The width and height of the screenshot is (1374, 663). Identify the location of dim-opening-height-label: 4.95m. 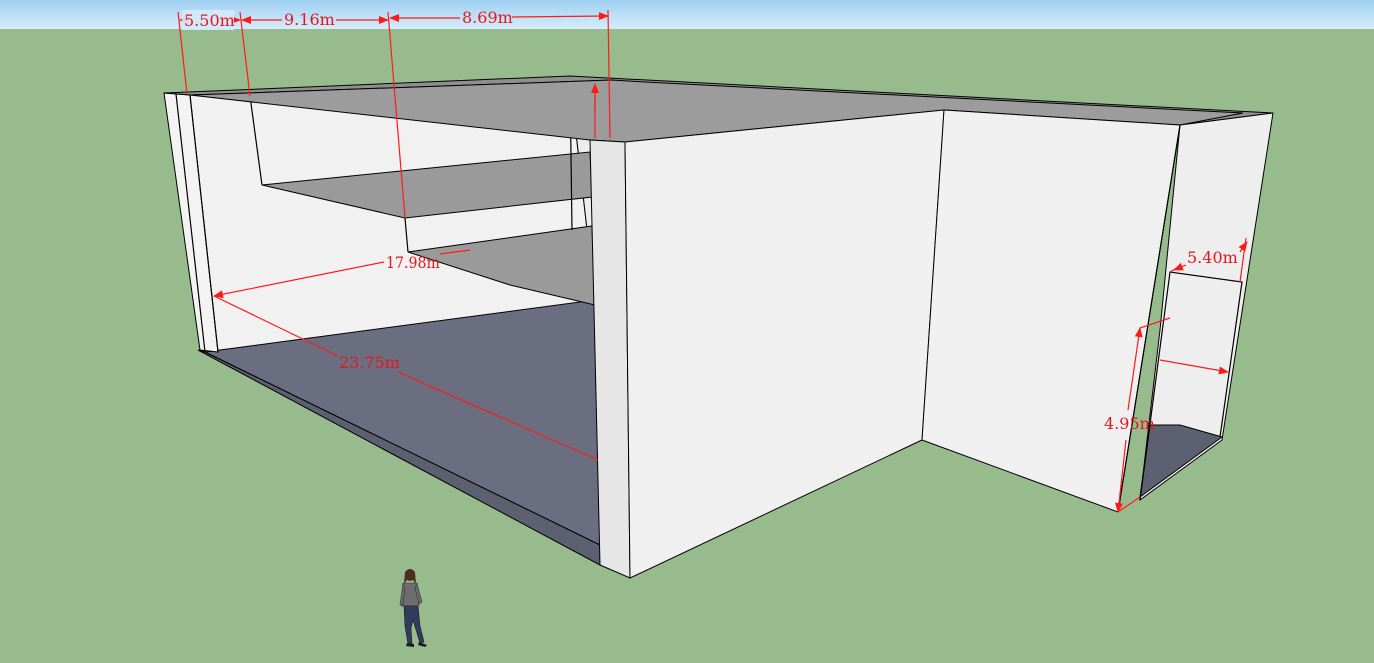
(1129, 423).